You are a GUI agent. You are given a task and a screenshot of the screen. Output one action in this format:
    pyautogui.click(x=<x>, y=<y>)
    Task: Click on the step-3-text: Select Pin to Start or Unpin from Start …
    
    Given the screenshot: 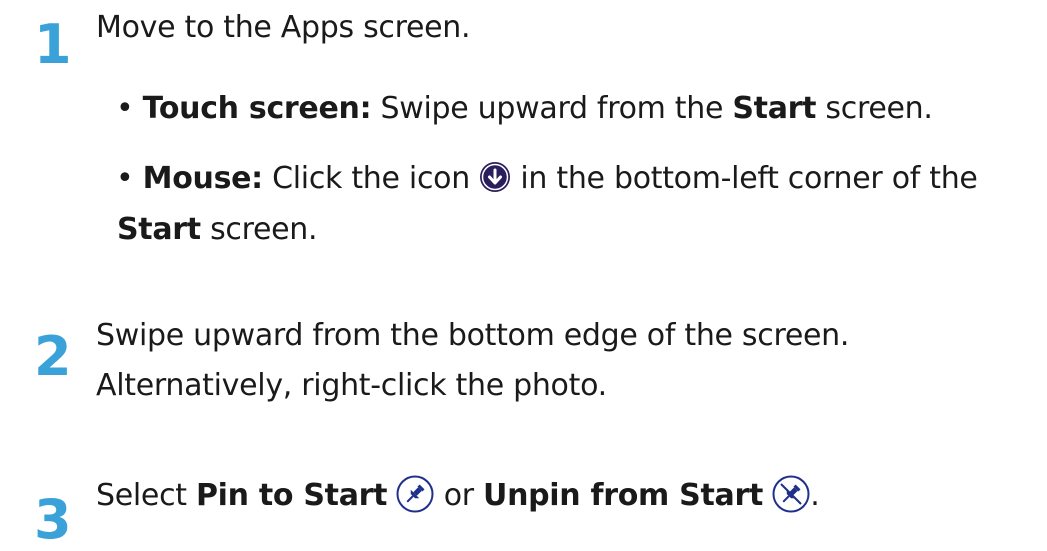 What is the action you would take?
    pyautogui.click(x=458, y=495)
    